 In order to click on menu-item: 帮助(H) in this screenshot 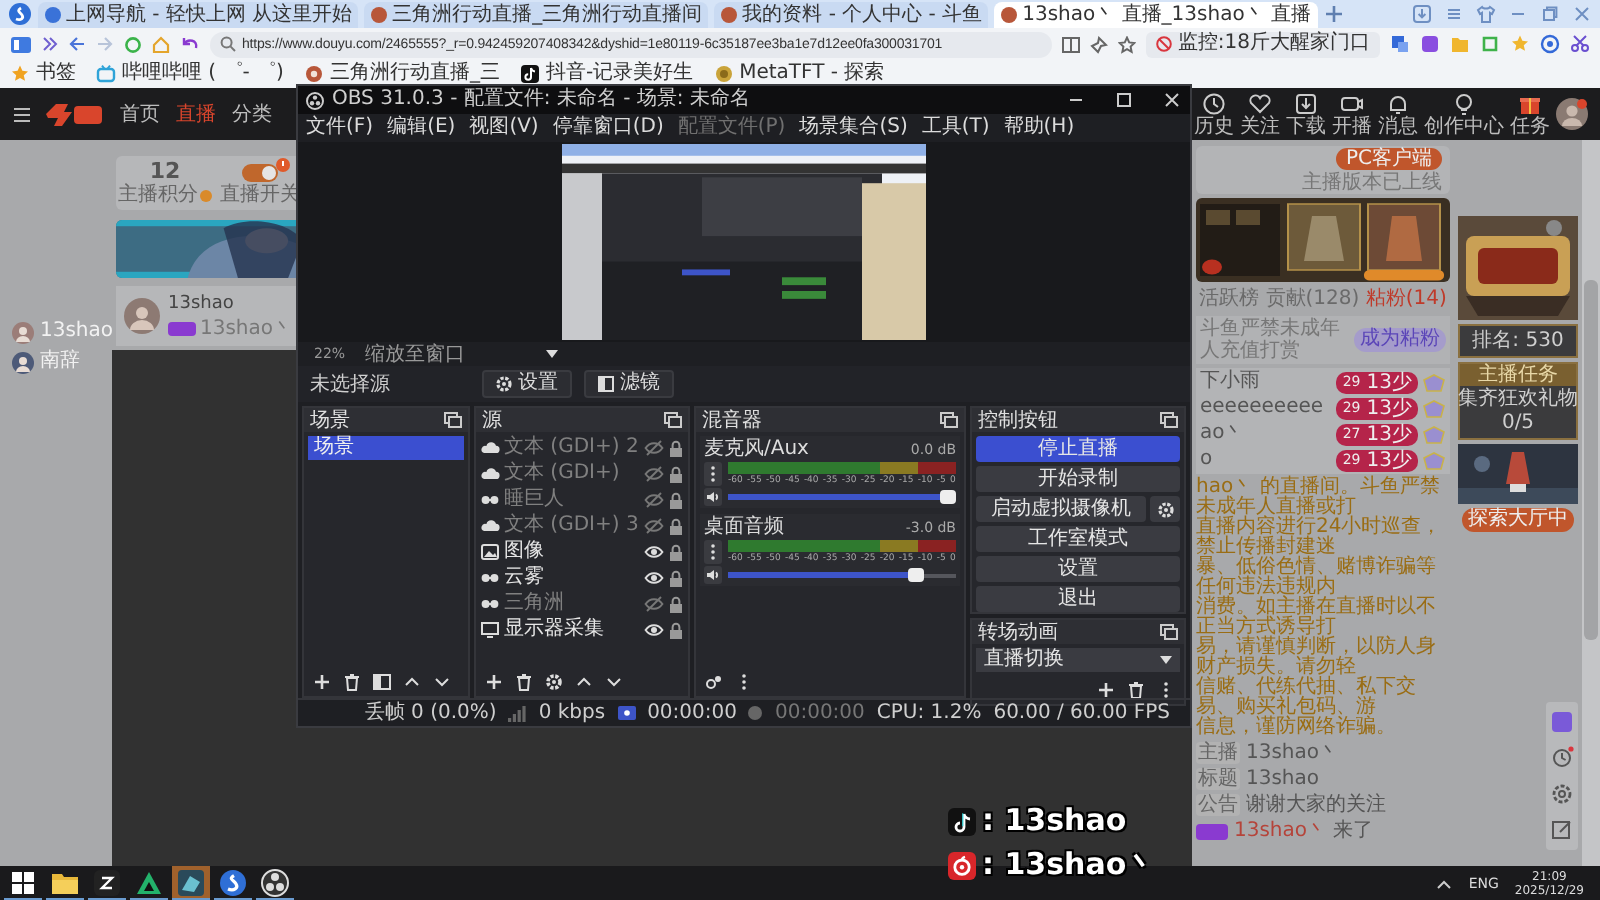, I will do `click(1039, 128)`.